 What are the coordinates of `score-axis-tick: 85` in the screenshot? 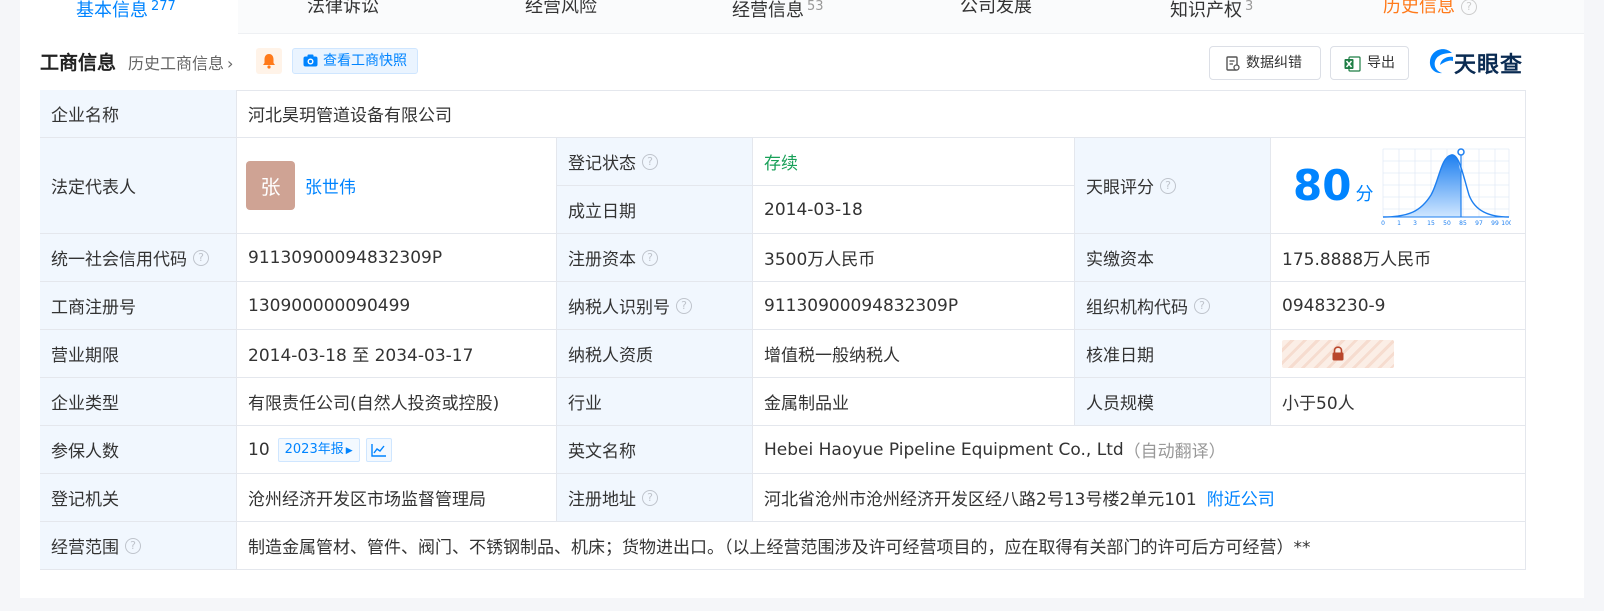 It's located at (1463, 223).